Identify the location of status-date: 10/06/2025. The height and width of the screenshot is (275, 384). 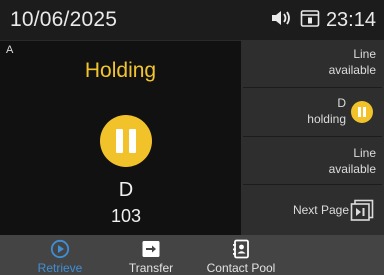
(64, 19).